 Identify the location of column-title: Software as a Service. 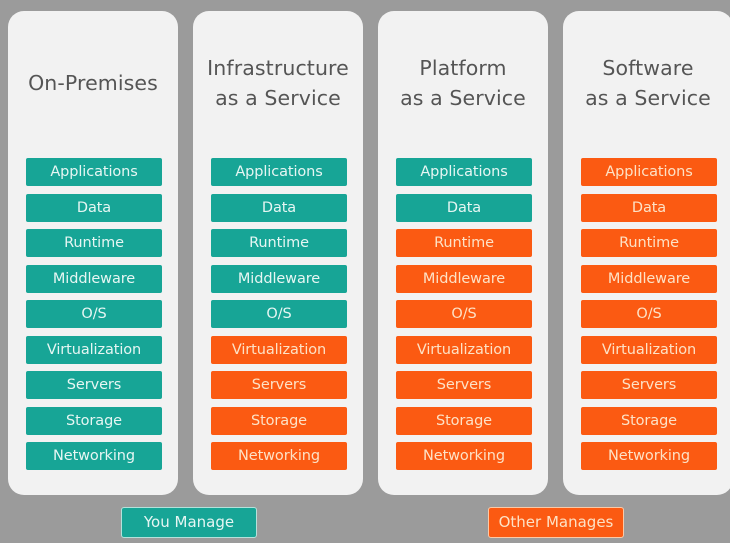
(646, 83).